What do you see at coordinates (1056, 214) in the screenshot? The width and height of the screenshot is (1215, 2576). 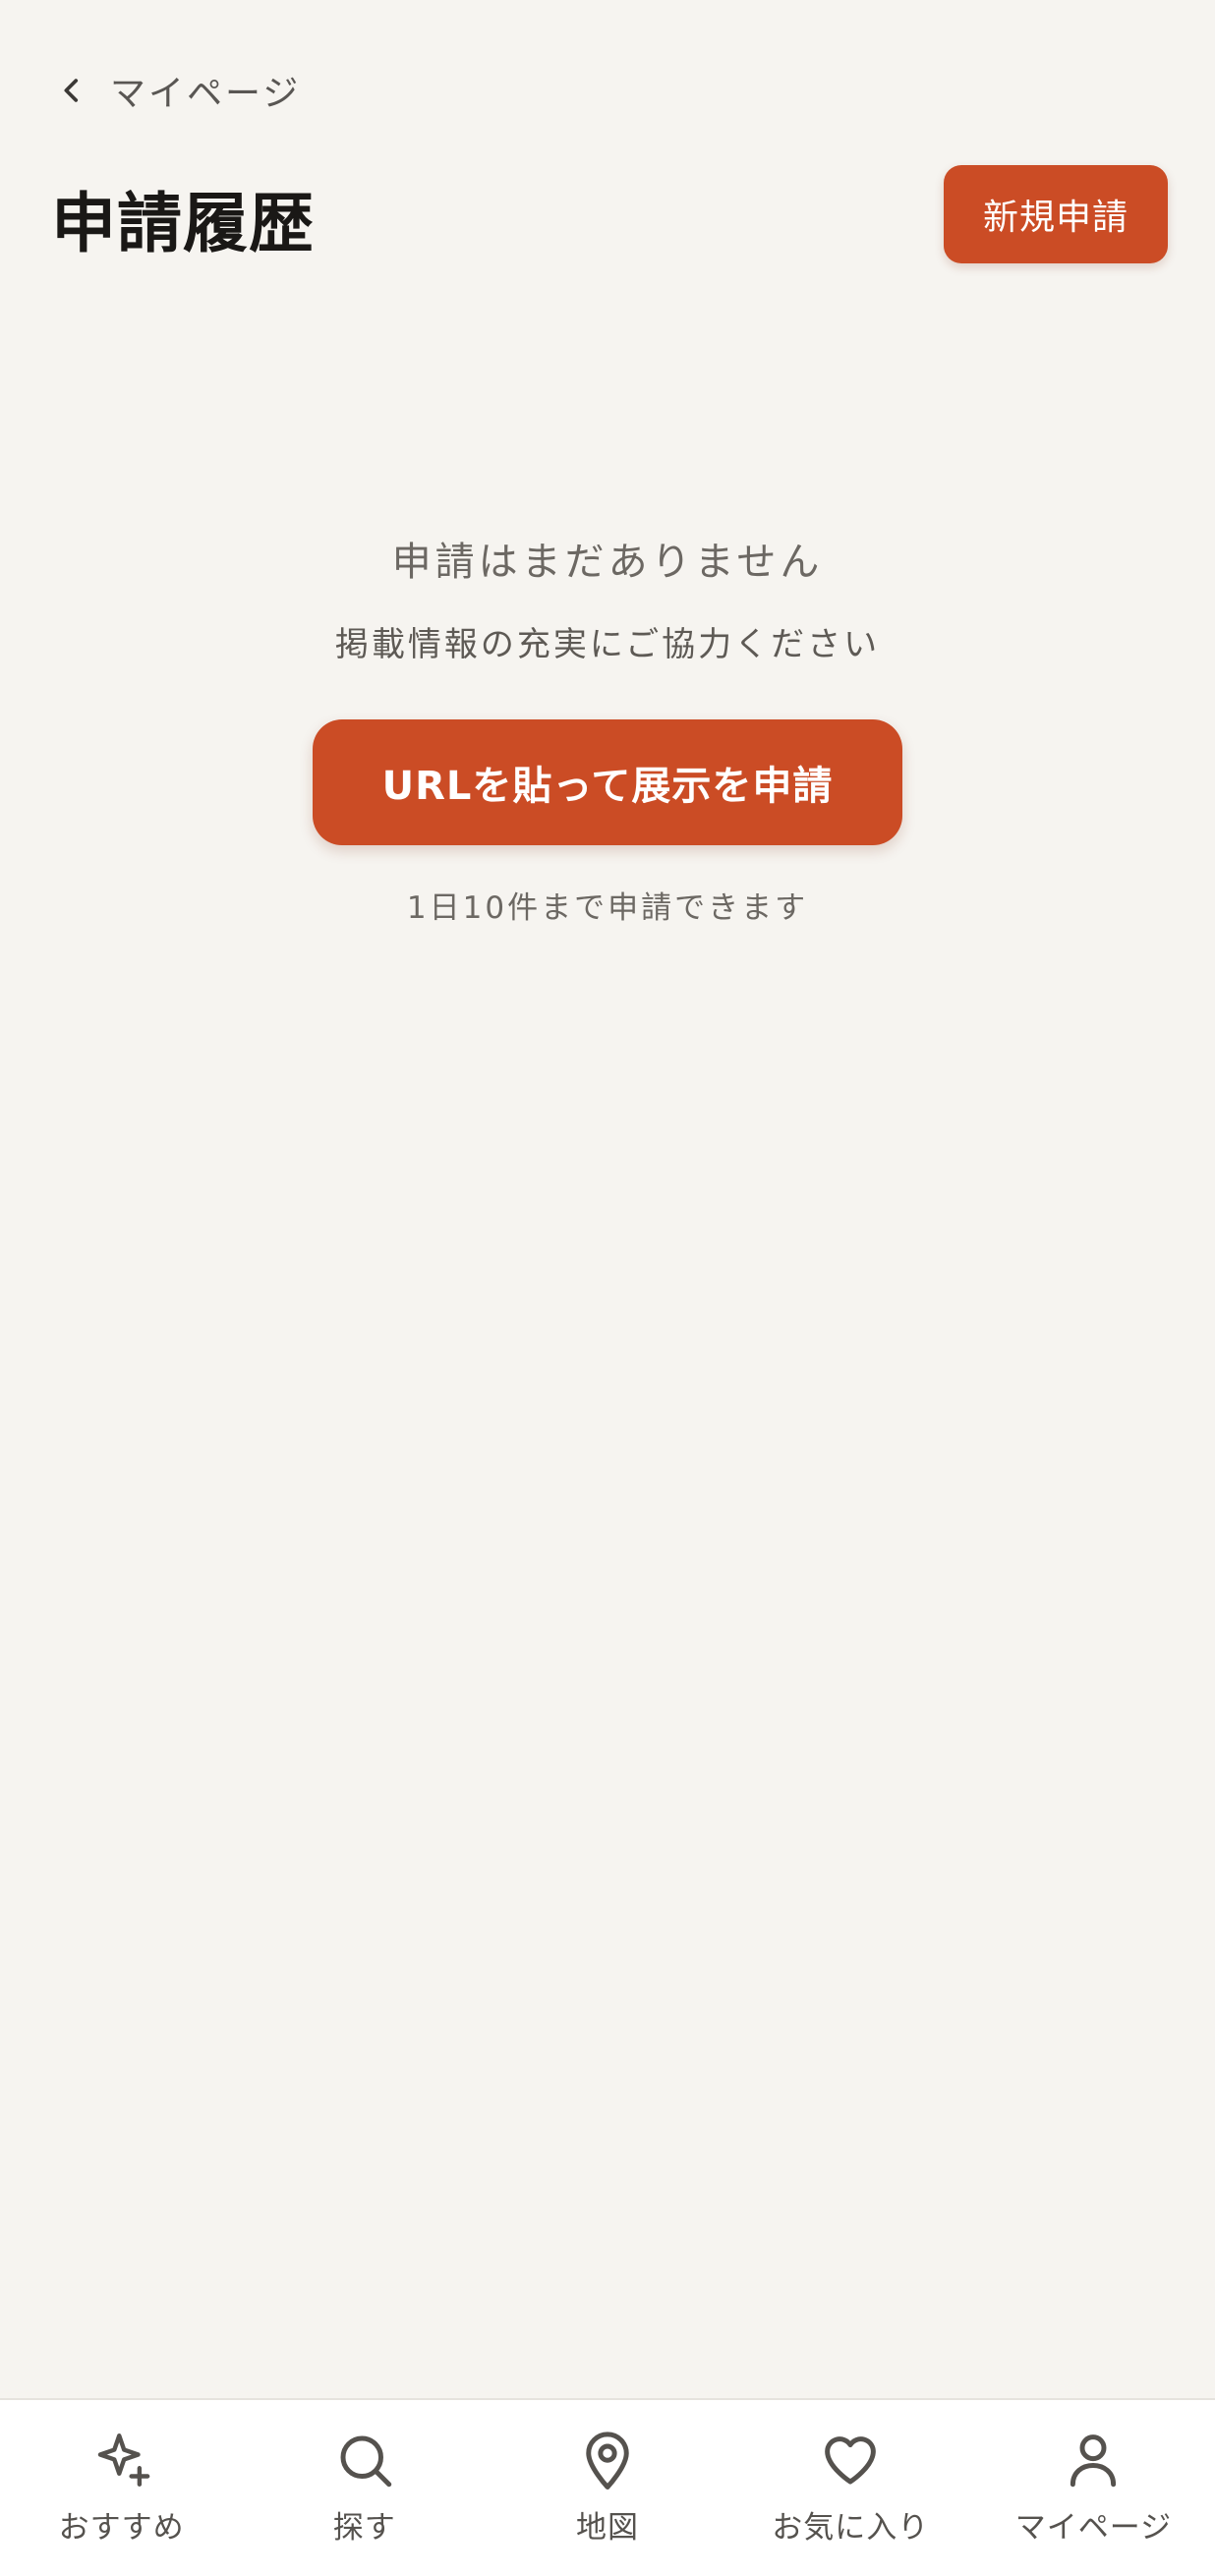 I see `new-application-button: 新規申請` at bounding box center [1056, 214].